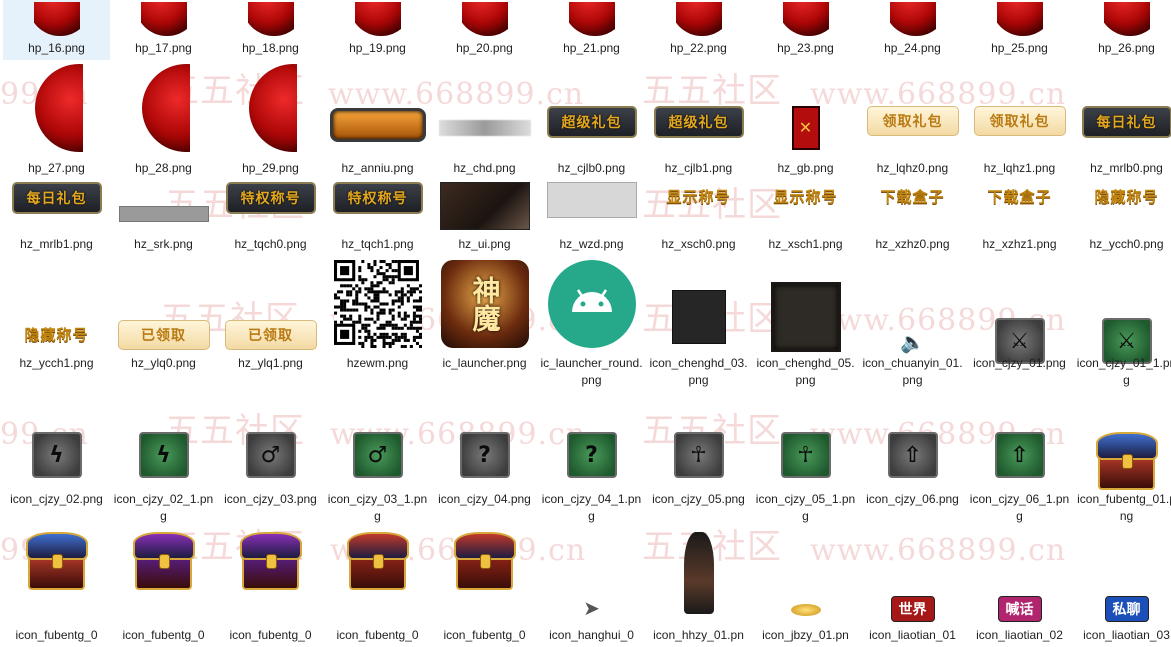 The height and width of the screenshot is (647, 1171). I want to click on file-item: hp_16.png, so click(56, 30).